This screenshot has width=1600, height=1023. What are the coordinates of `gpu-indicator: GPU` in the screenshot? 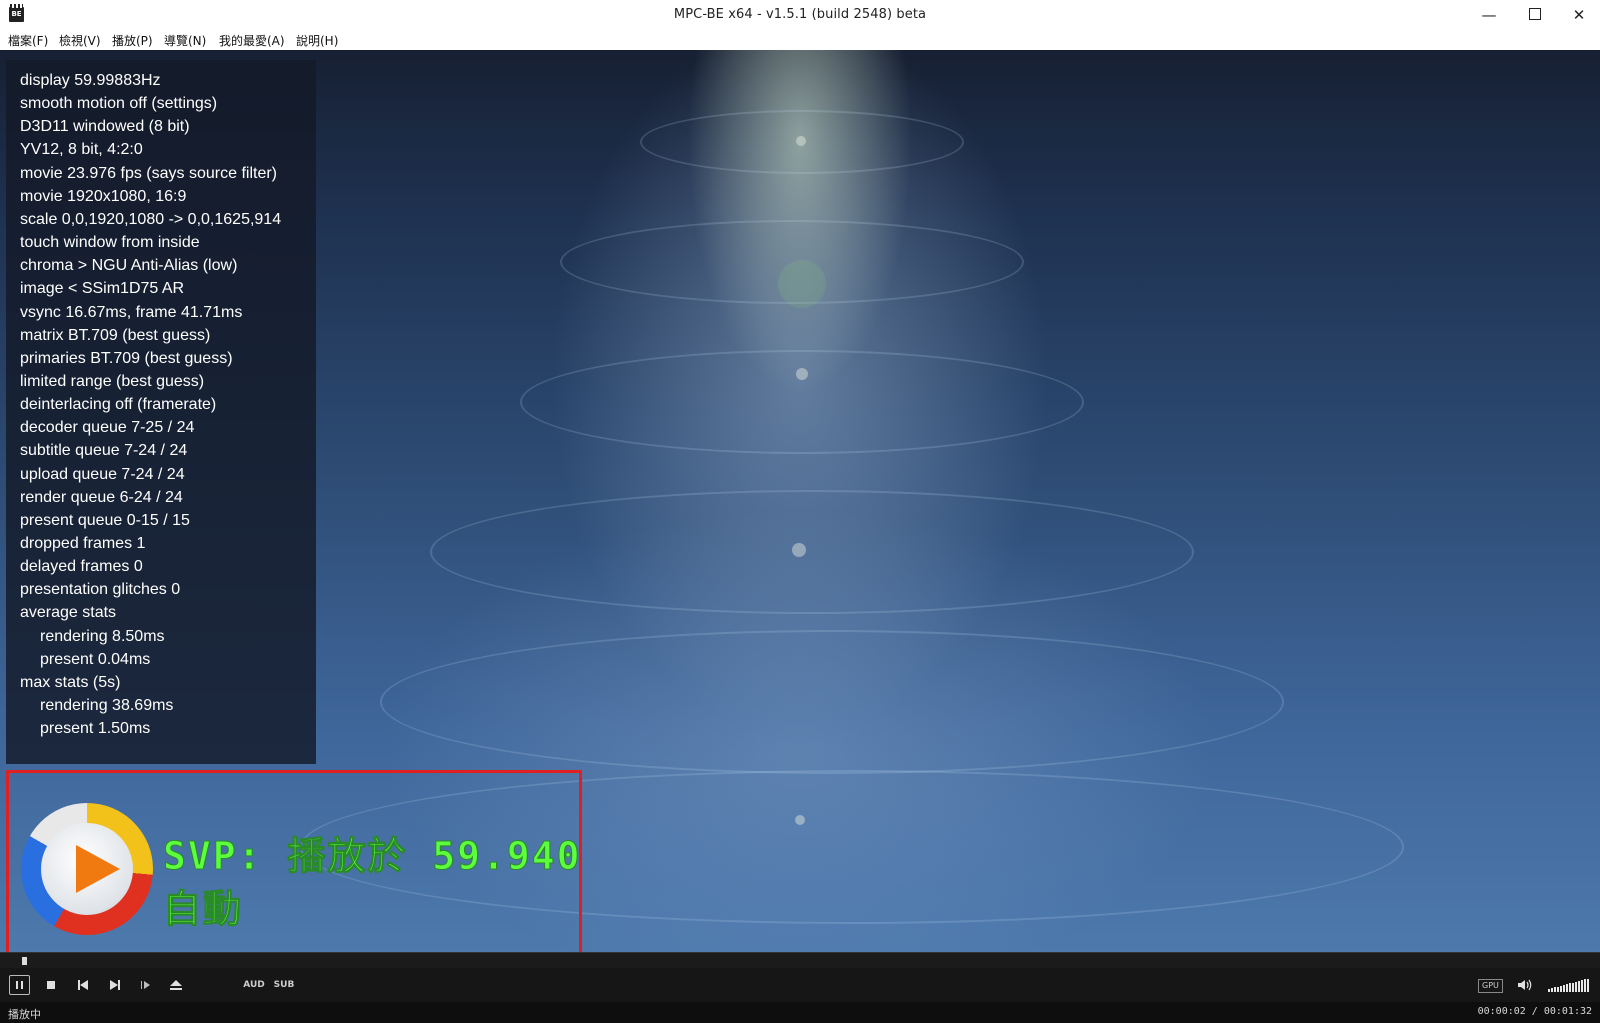 It's located at (1490, 986).